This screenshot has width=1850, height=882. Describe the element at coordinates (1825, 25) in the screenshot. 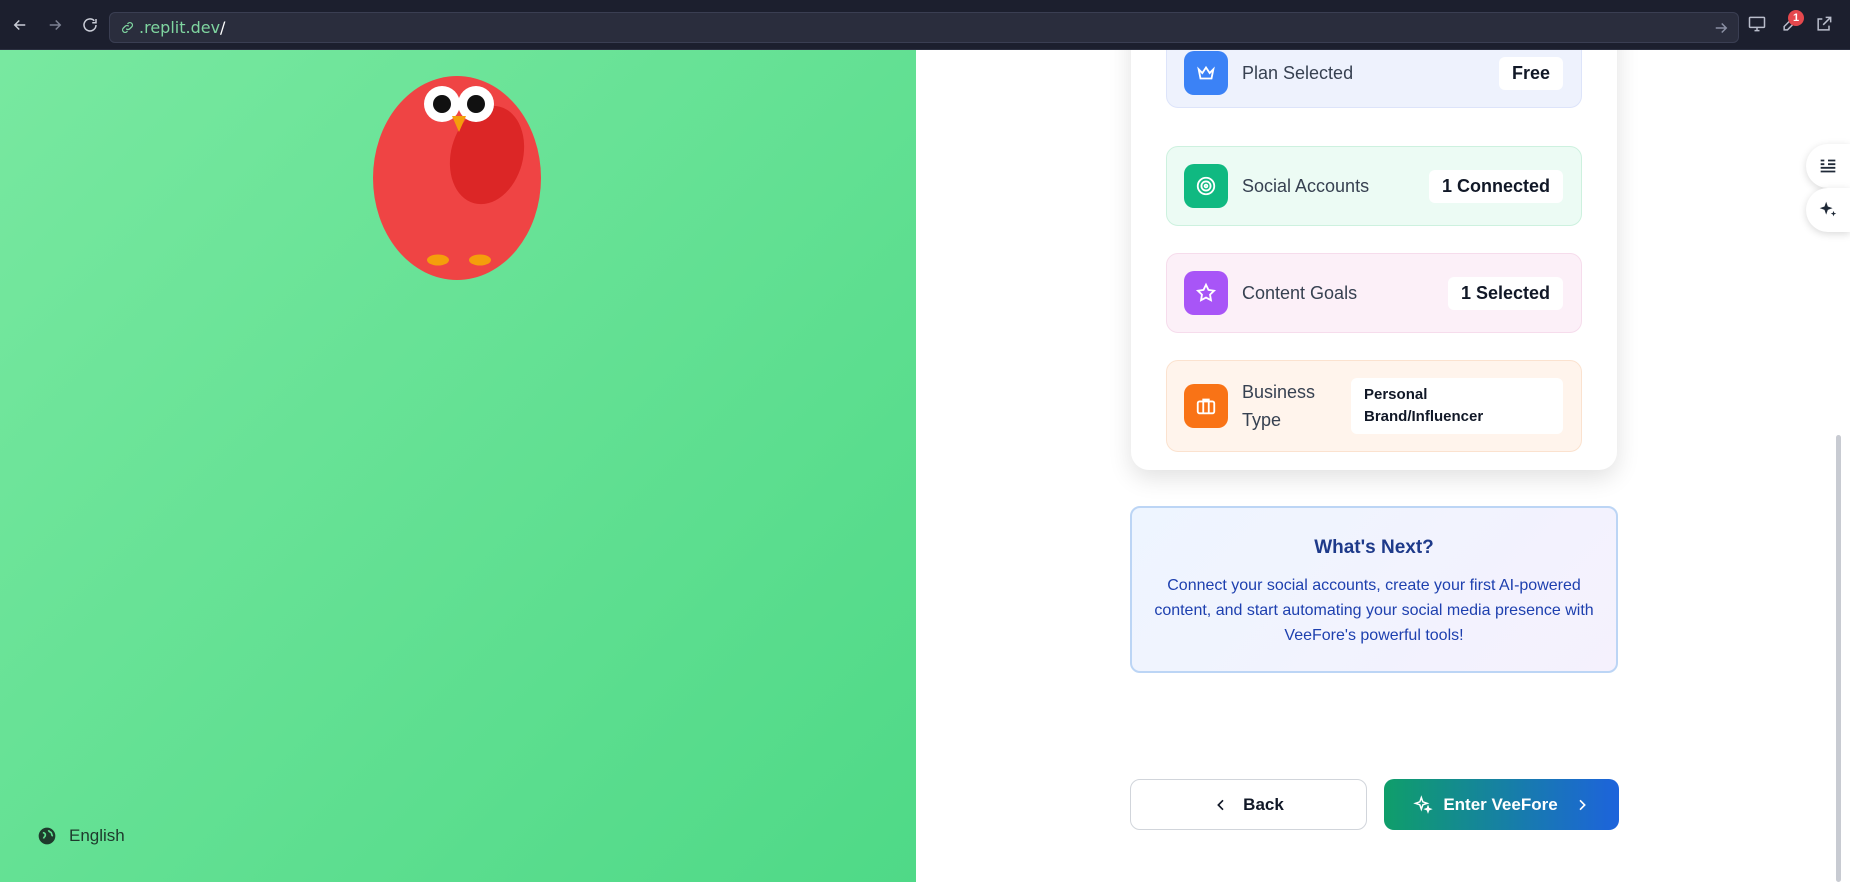

I see `open-external-icon` at that location.